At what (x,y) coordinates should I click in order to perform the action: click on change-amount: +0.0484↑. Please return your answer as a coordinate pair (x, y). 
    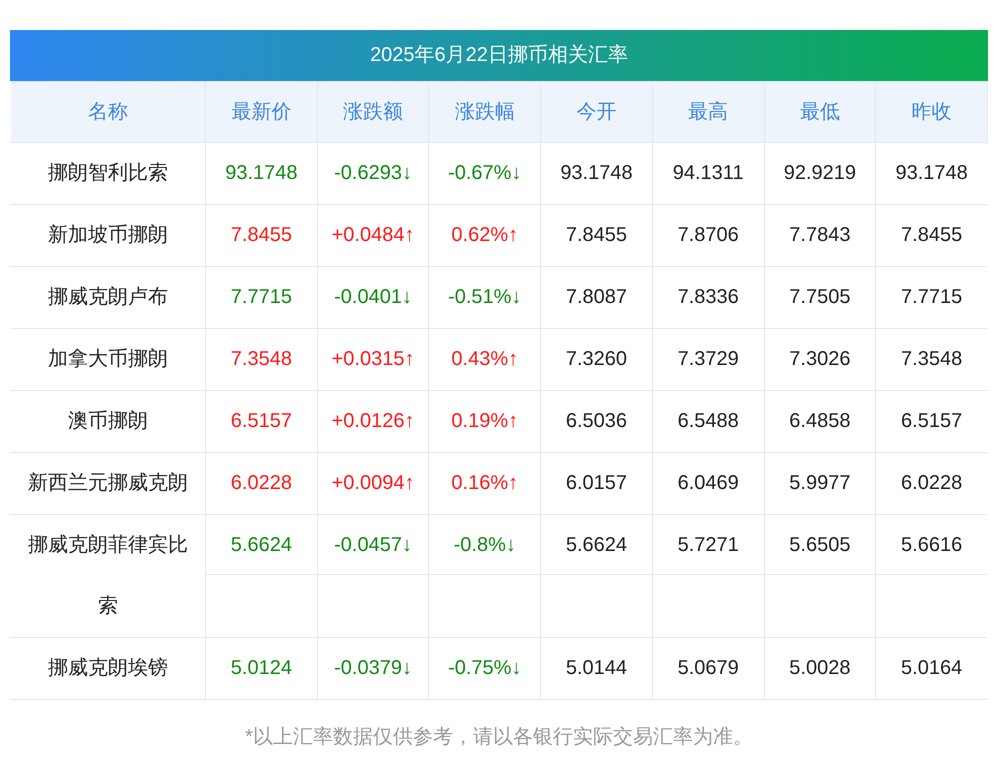
    Looking at the image, I should click on (373, 235).